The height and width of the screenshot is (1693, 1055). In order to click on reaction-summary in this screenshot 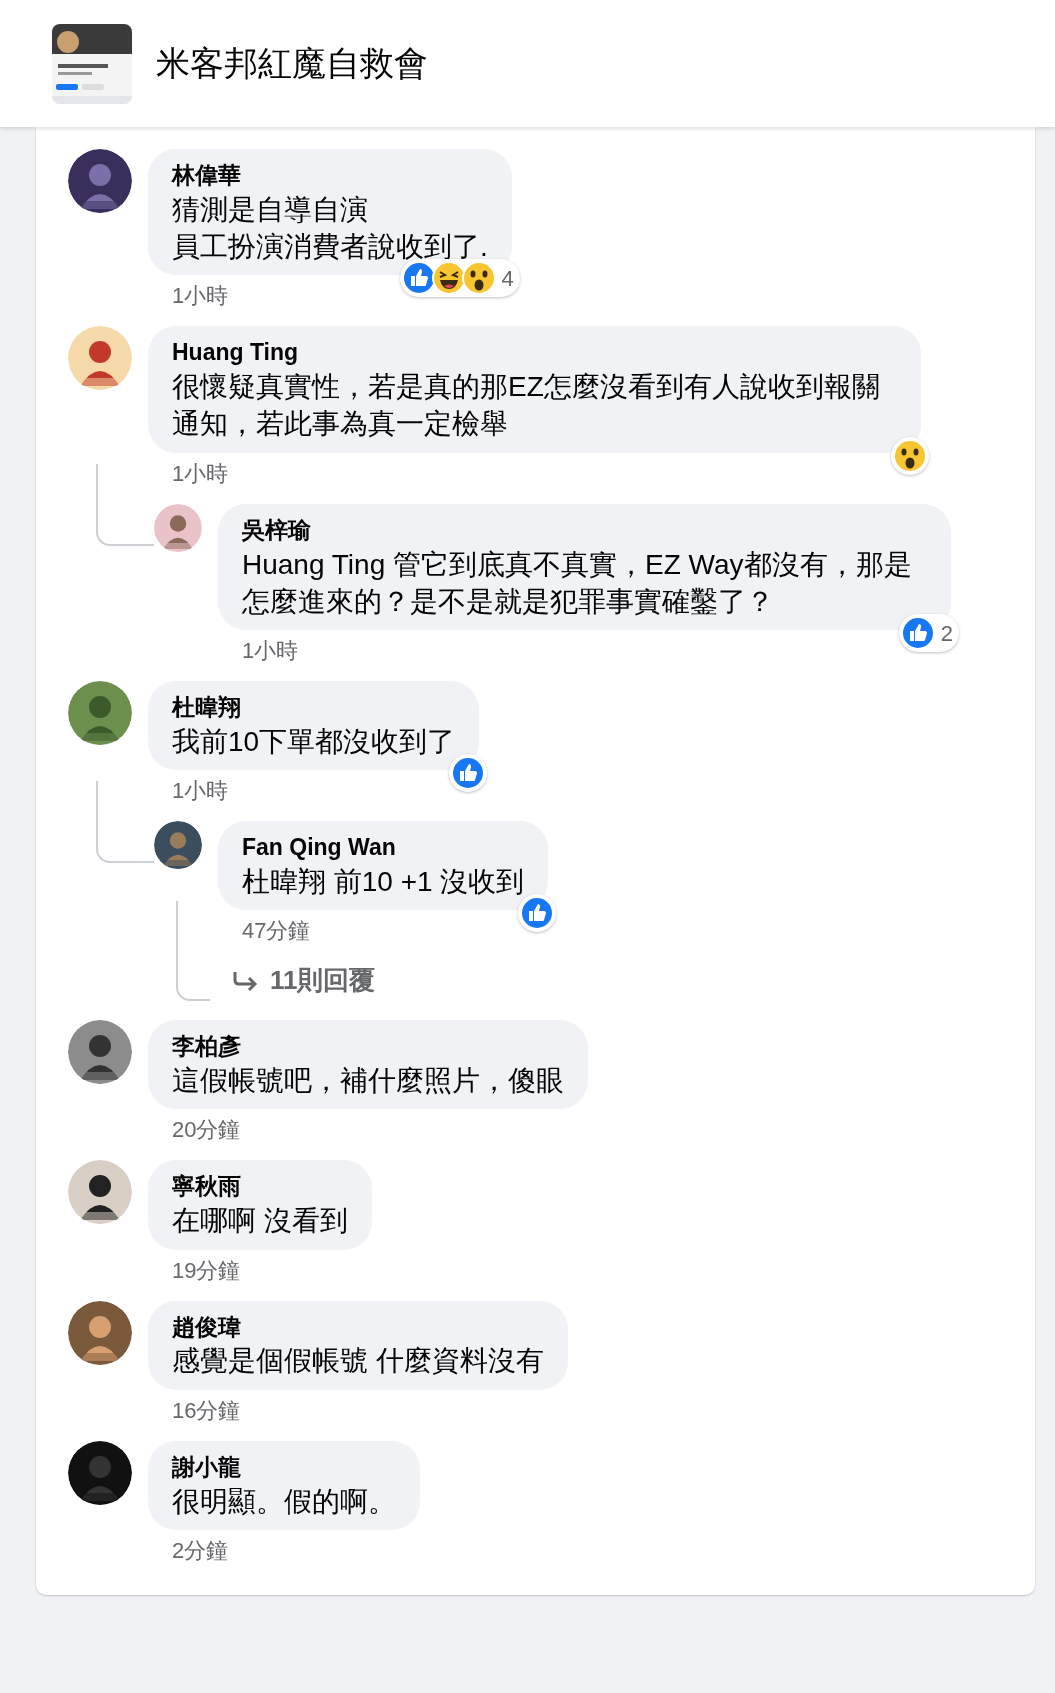, I will do `click(910, 455)`.